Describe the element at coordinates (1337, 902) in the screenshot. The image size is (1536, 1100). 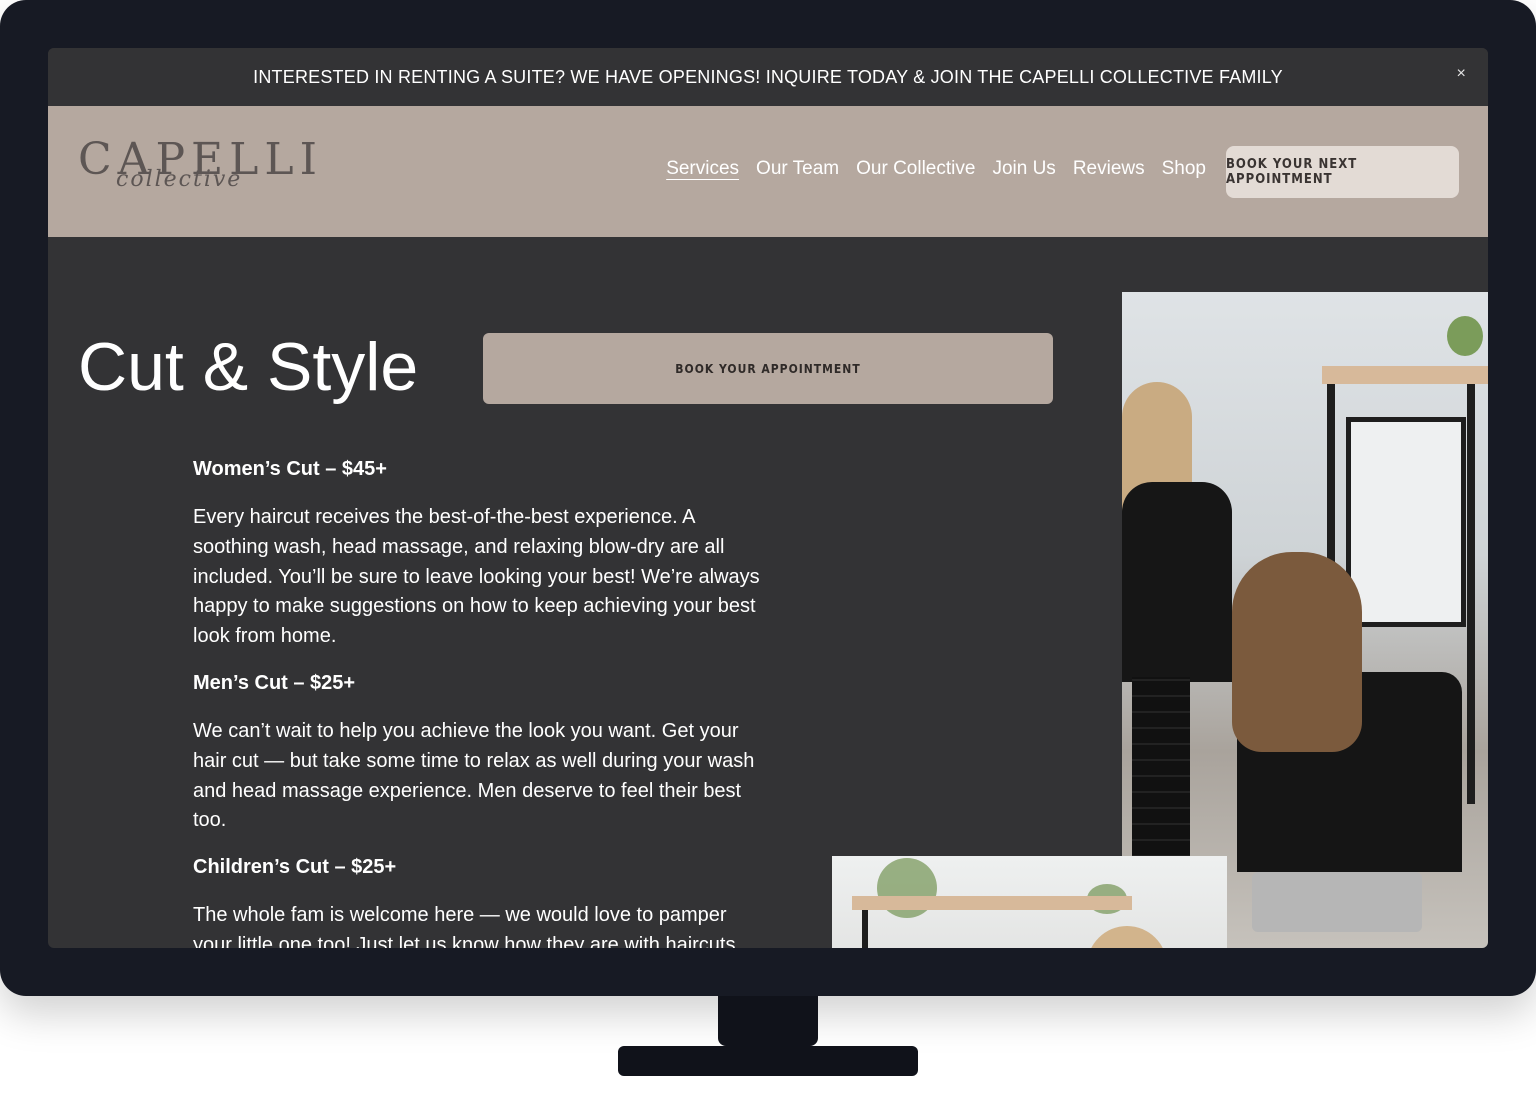
I see `chair-shape` at that location.